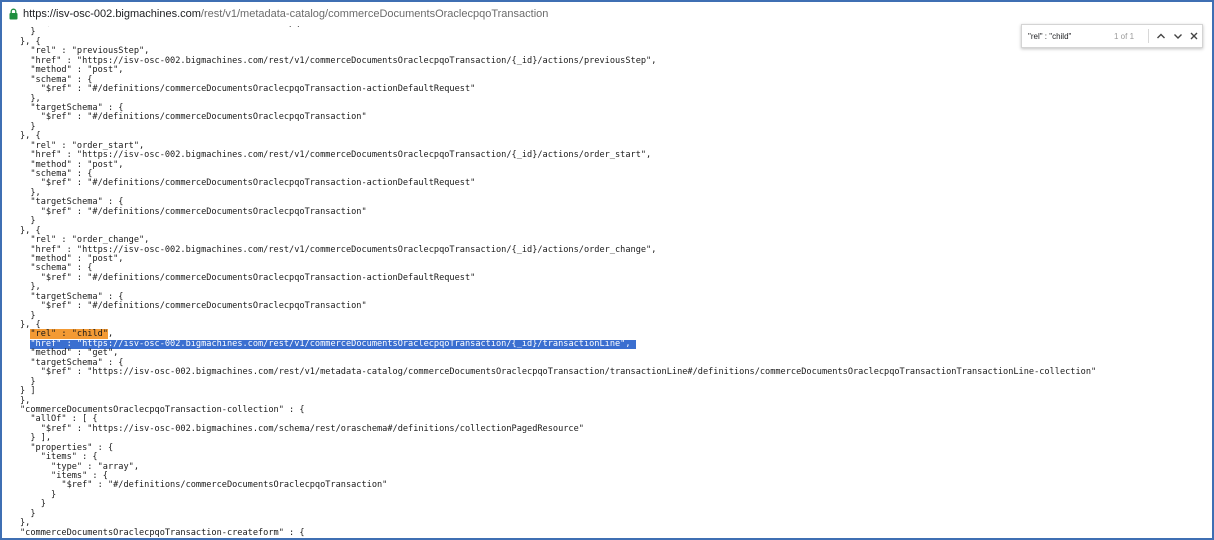  What do you see at coordinates (69, 334) in the screenshot?
I see `find-match-highlight: "rel" : "child"` at bounding box center [69, 334].